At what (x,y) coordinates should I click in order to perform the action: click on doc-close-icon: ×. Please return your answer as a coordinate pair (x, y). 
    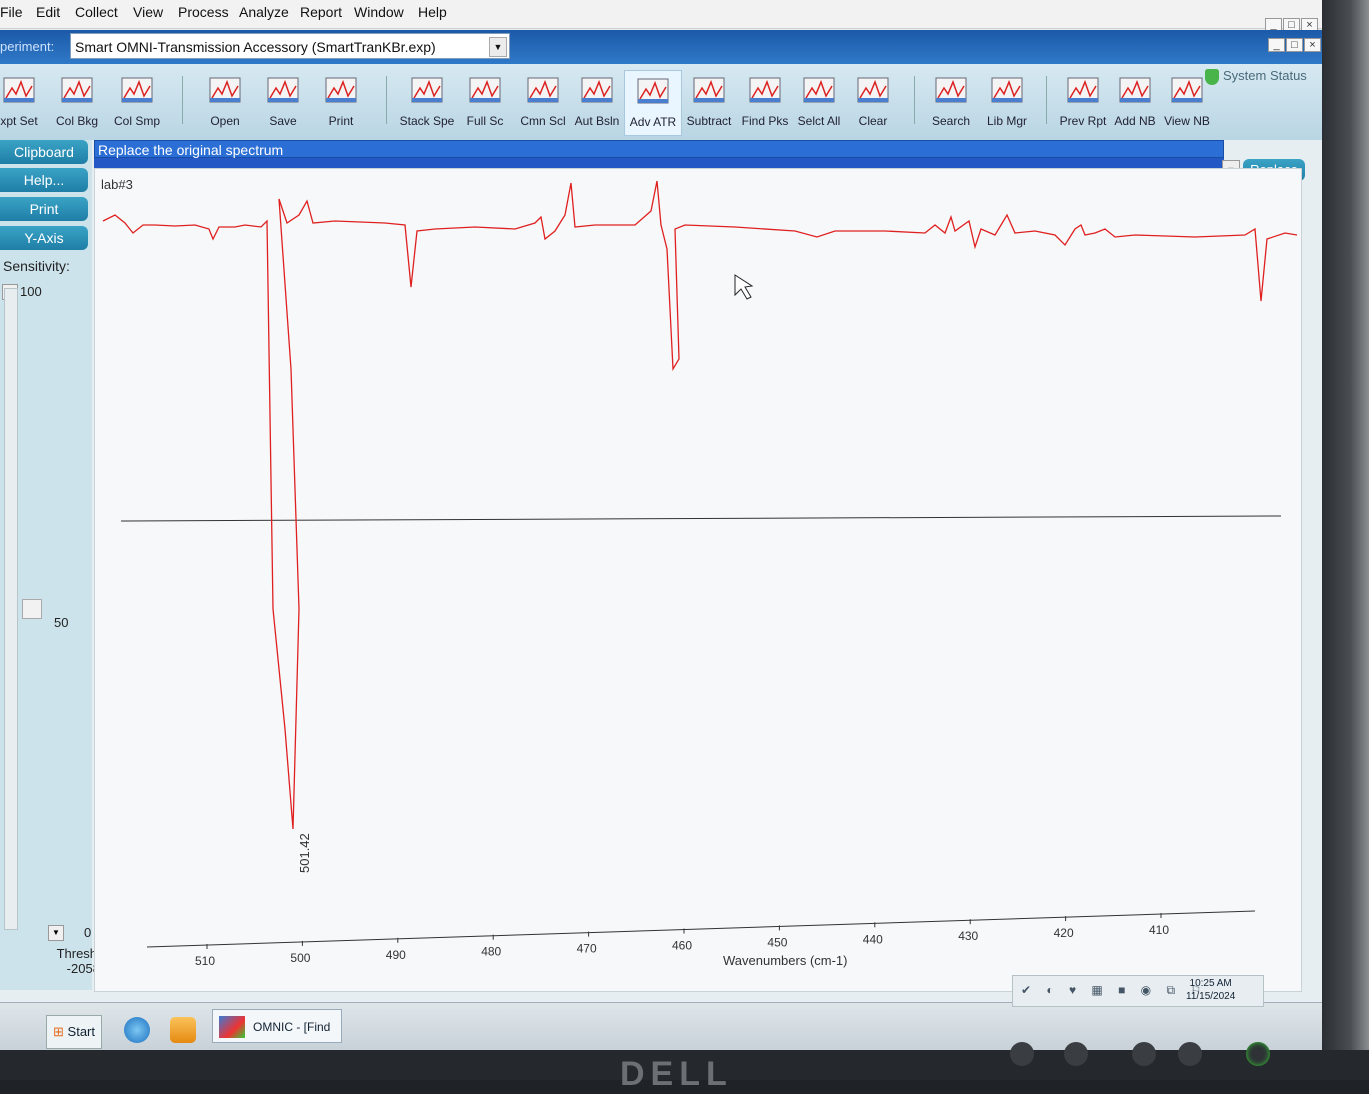
    Looking at the image, I should click on (1312, 45).